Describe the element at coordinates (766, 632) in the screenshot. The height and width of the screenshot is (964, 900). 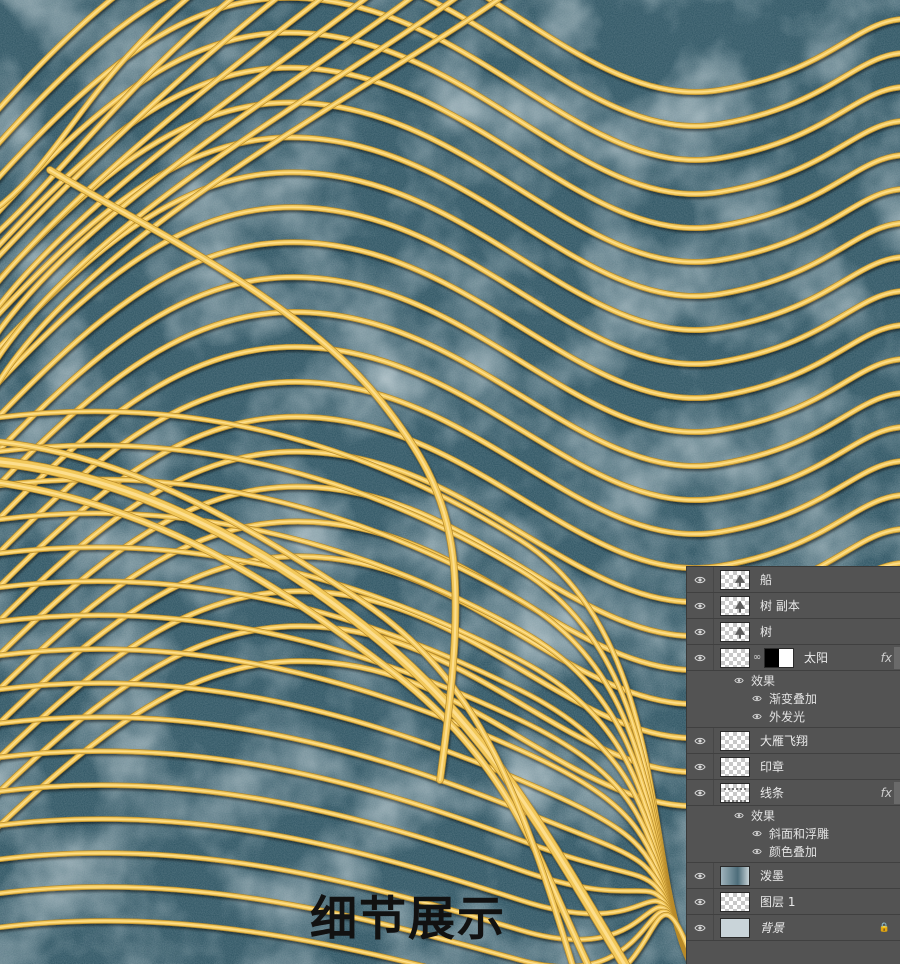
I see `layer-name: 树` at that location.